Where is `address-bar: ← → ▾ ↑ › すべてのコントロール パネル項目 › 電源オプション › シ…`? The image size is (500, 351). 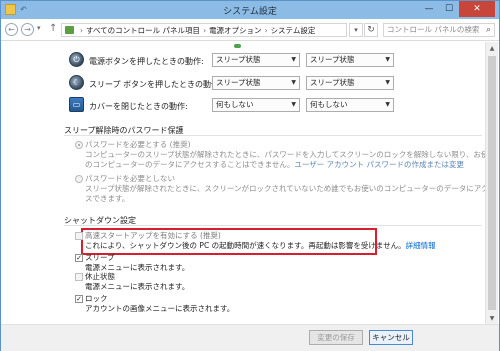 address-bar: ← → ▾ ↑ › すべてのコントロール パネル項目 › 電源オプション › シ… is located at coordinates (250, 30).